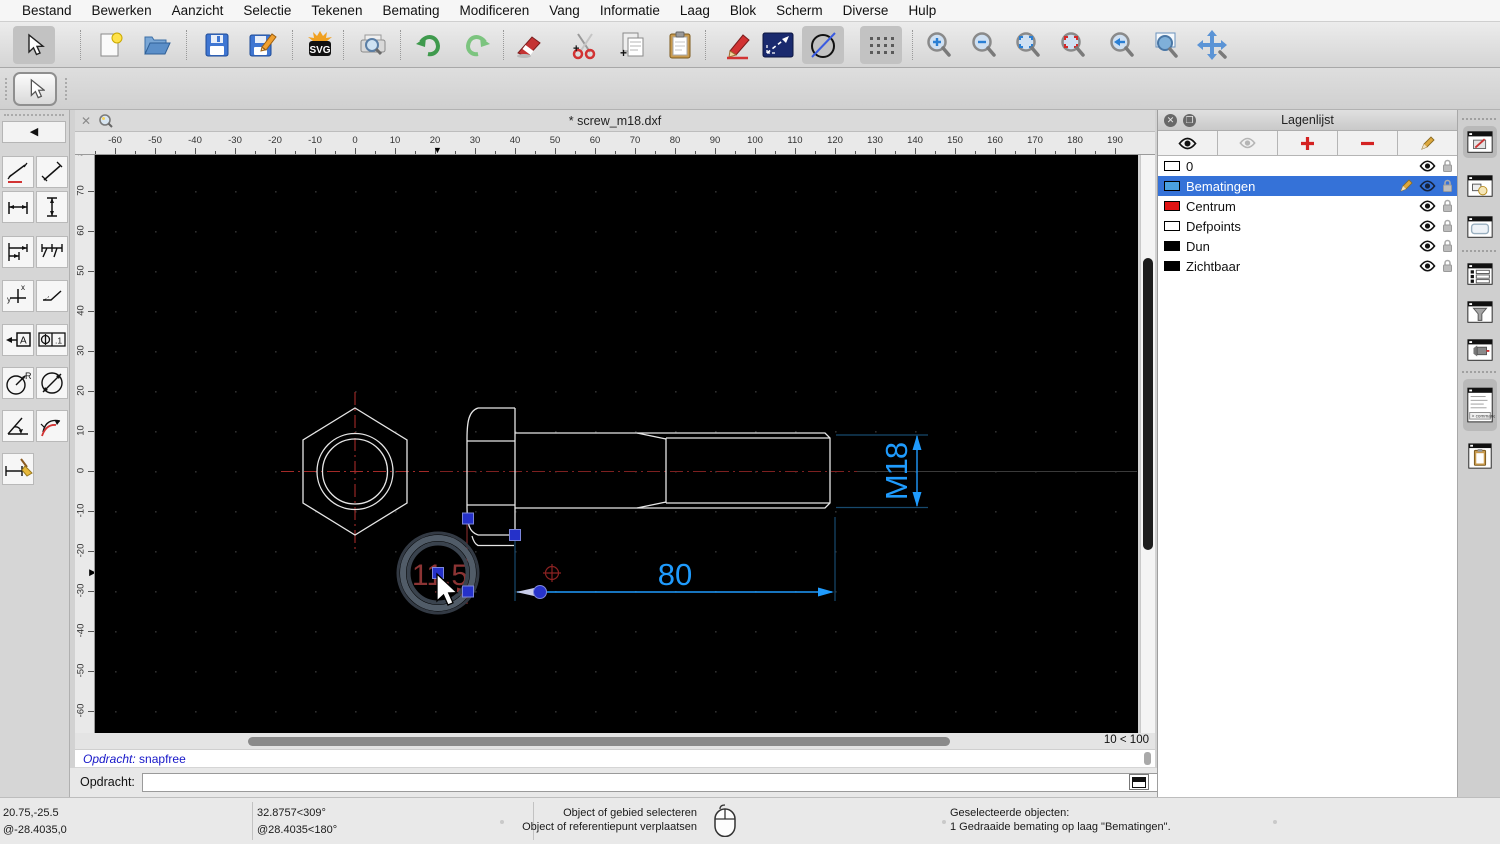 The height and width of the screenshot is (844, 1500). I want to click on zoom-in-button, so click(939, 45).